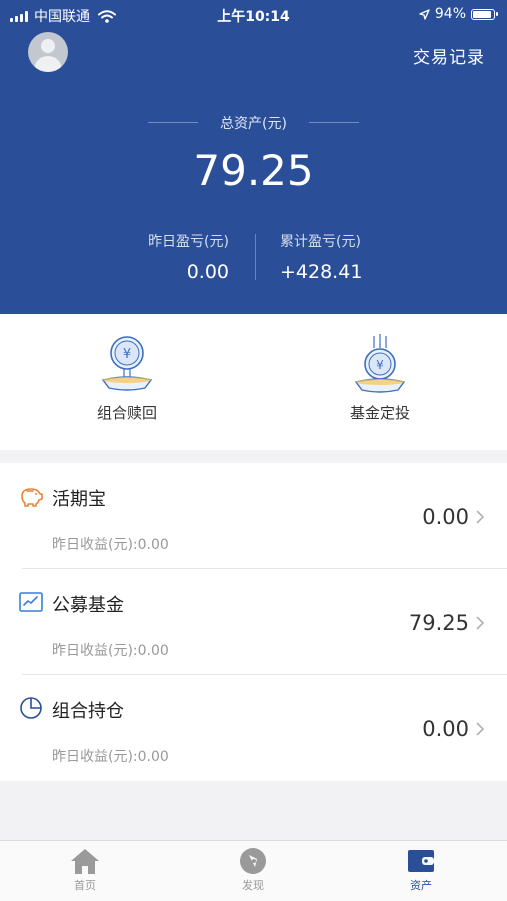  I want to click on battery-icon, so click(484, 14).